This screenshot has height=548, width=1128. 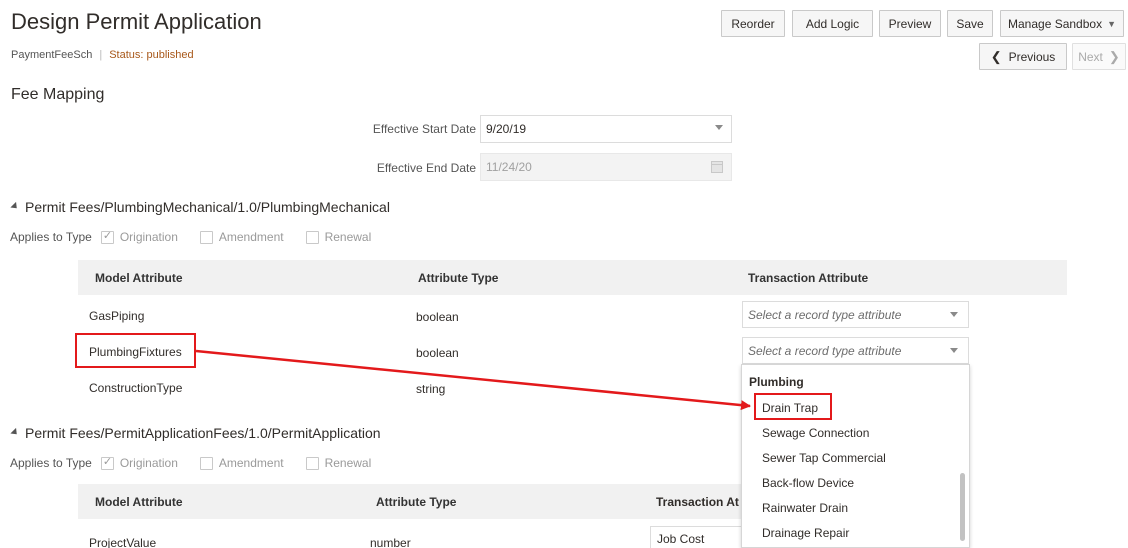 I want to click on reorder-label: Reorder, so click(x=753, y=23).